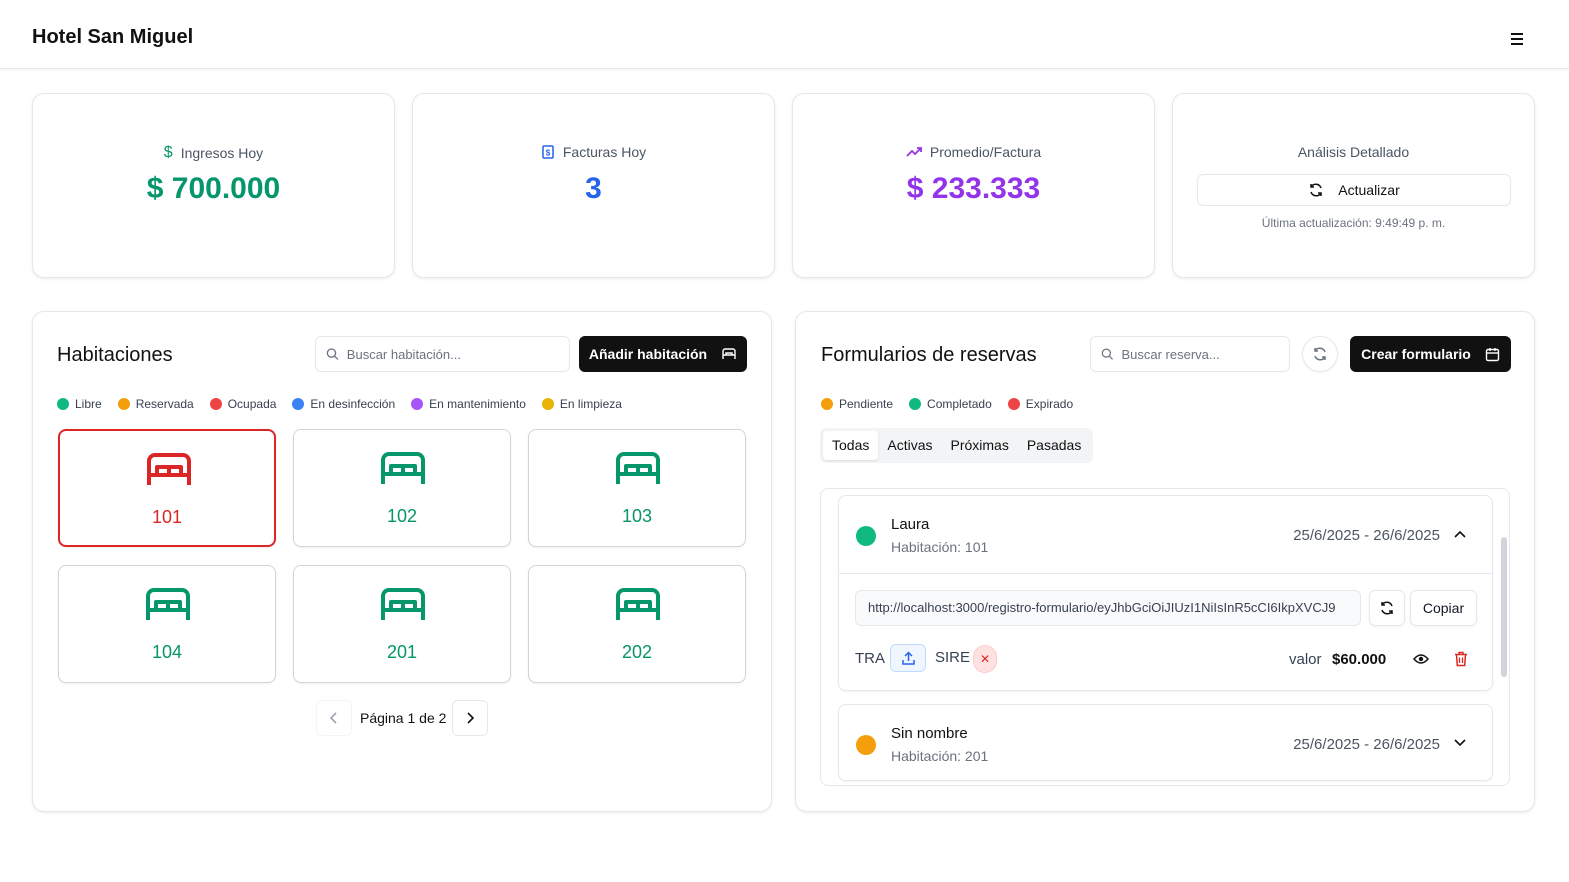  What do you see at coordinates (1205, 354) in the screenshot?
I see `reservation-search-input` at bounding box center [1205, 354].